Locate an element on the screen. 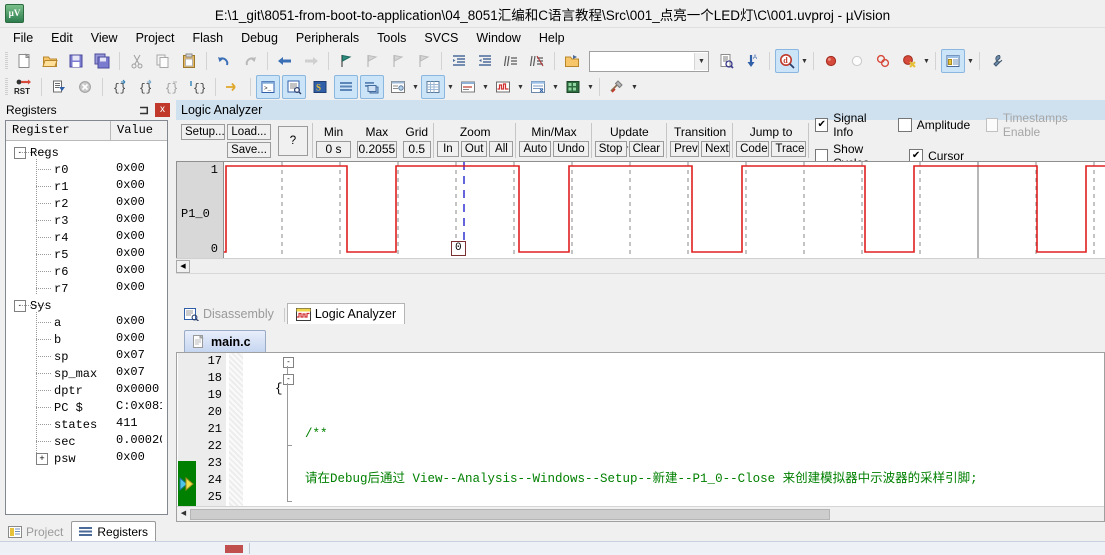 The height and width of the screenshot is (555, 1105). update-clear-button: Clear is located at coordinates (646, 149).